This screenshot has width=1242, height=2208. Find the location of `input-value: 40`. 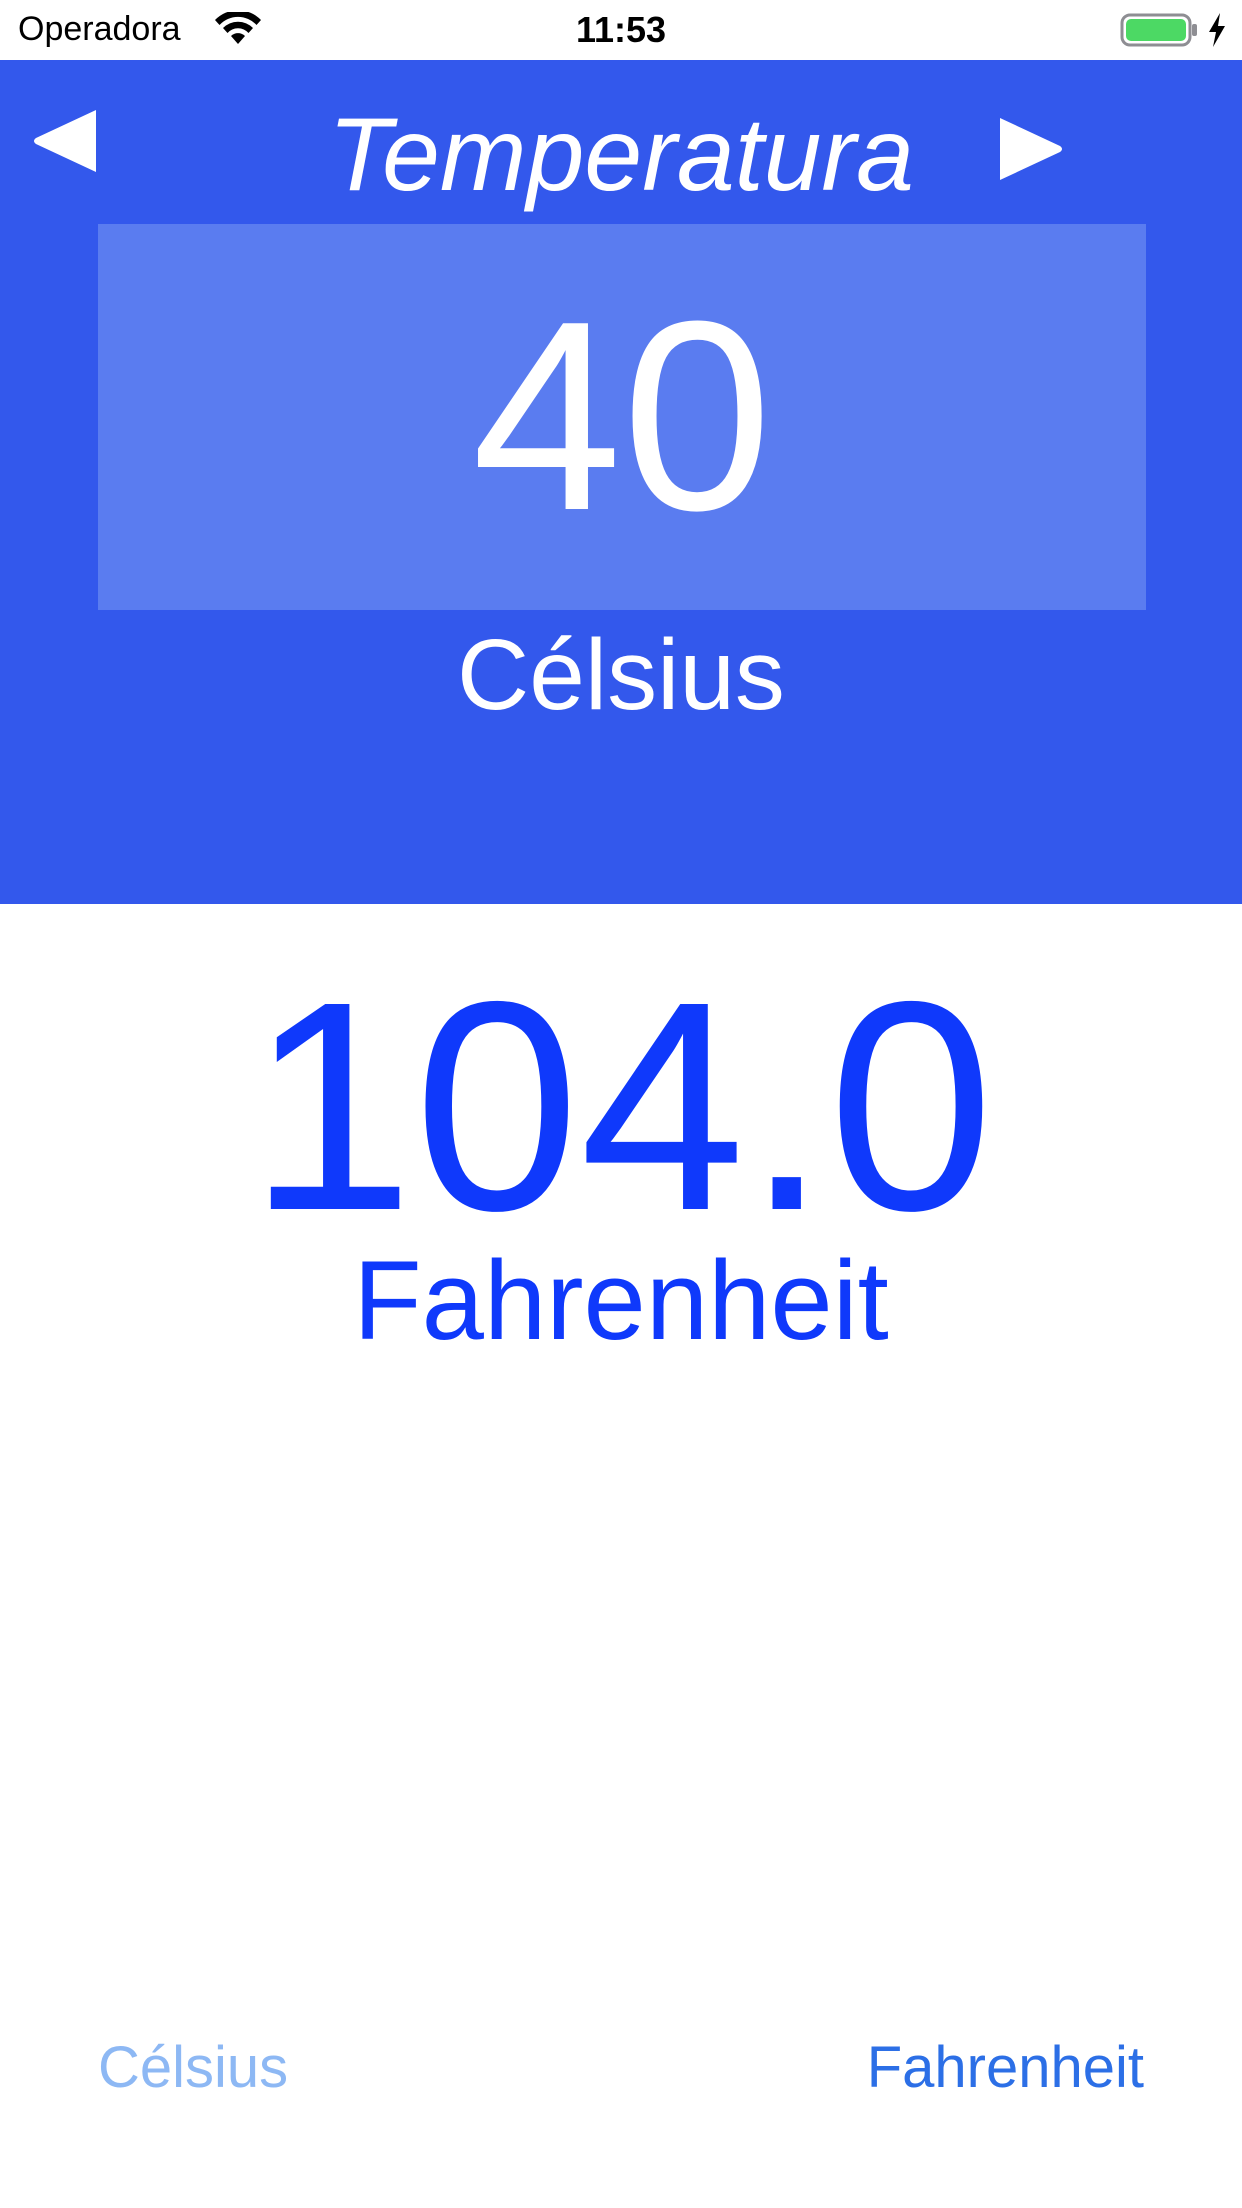

input-value: 40 is located at coordinates (622, 416).